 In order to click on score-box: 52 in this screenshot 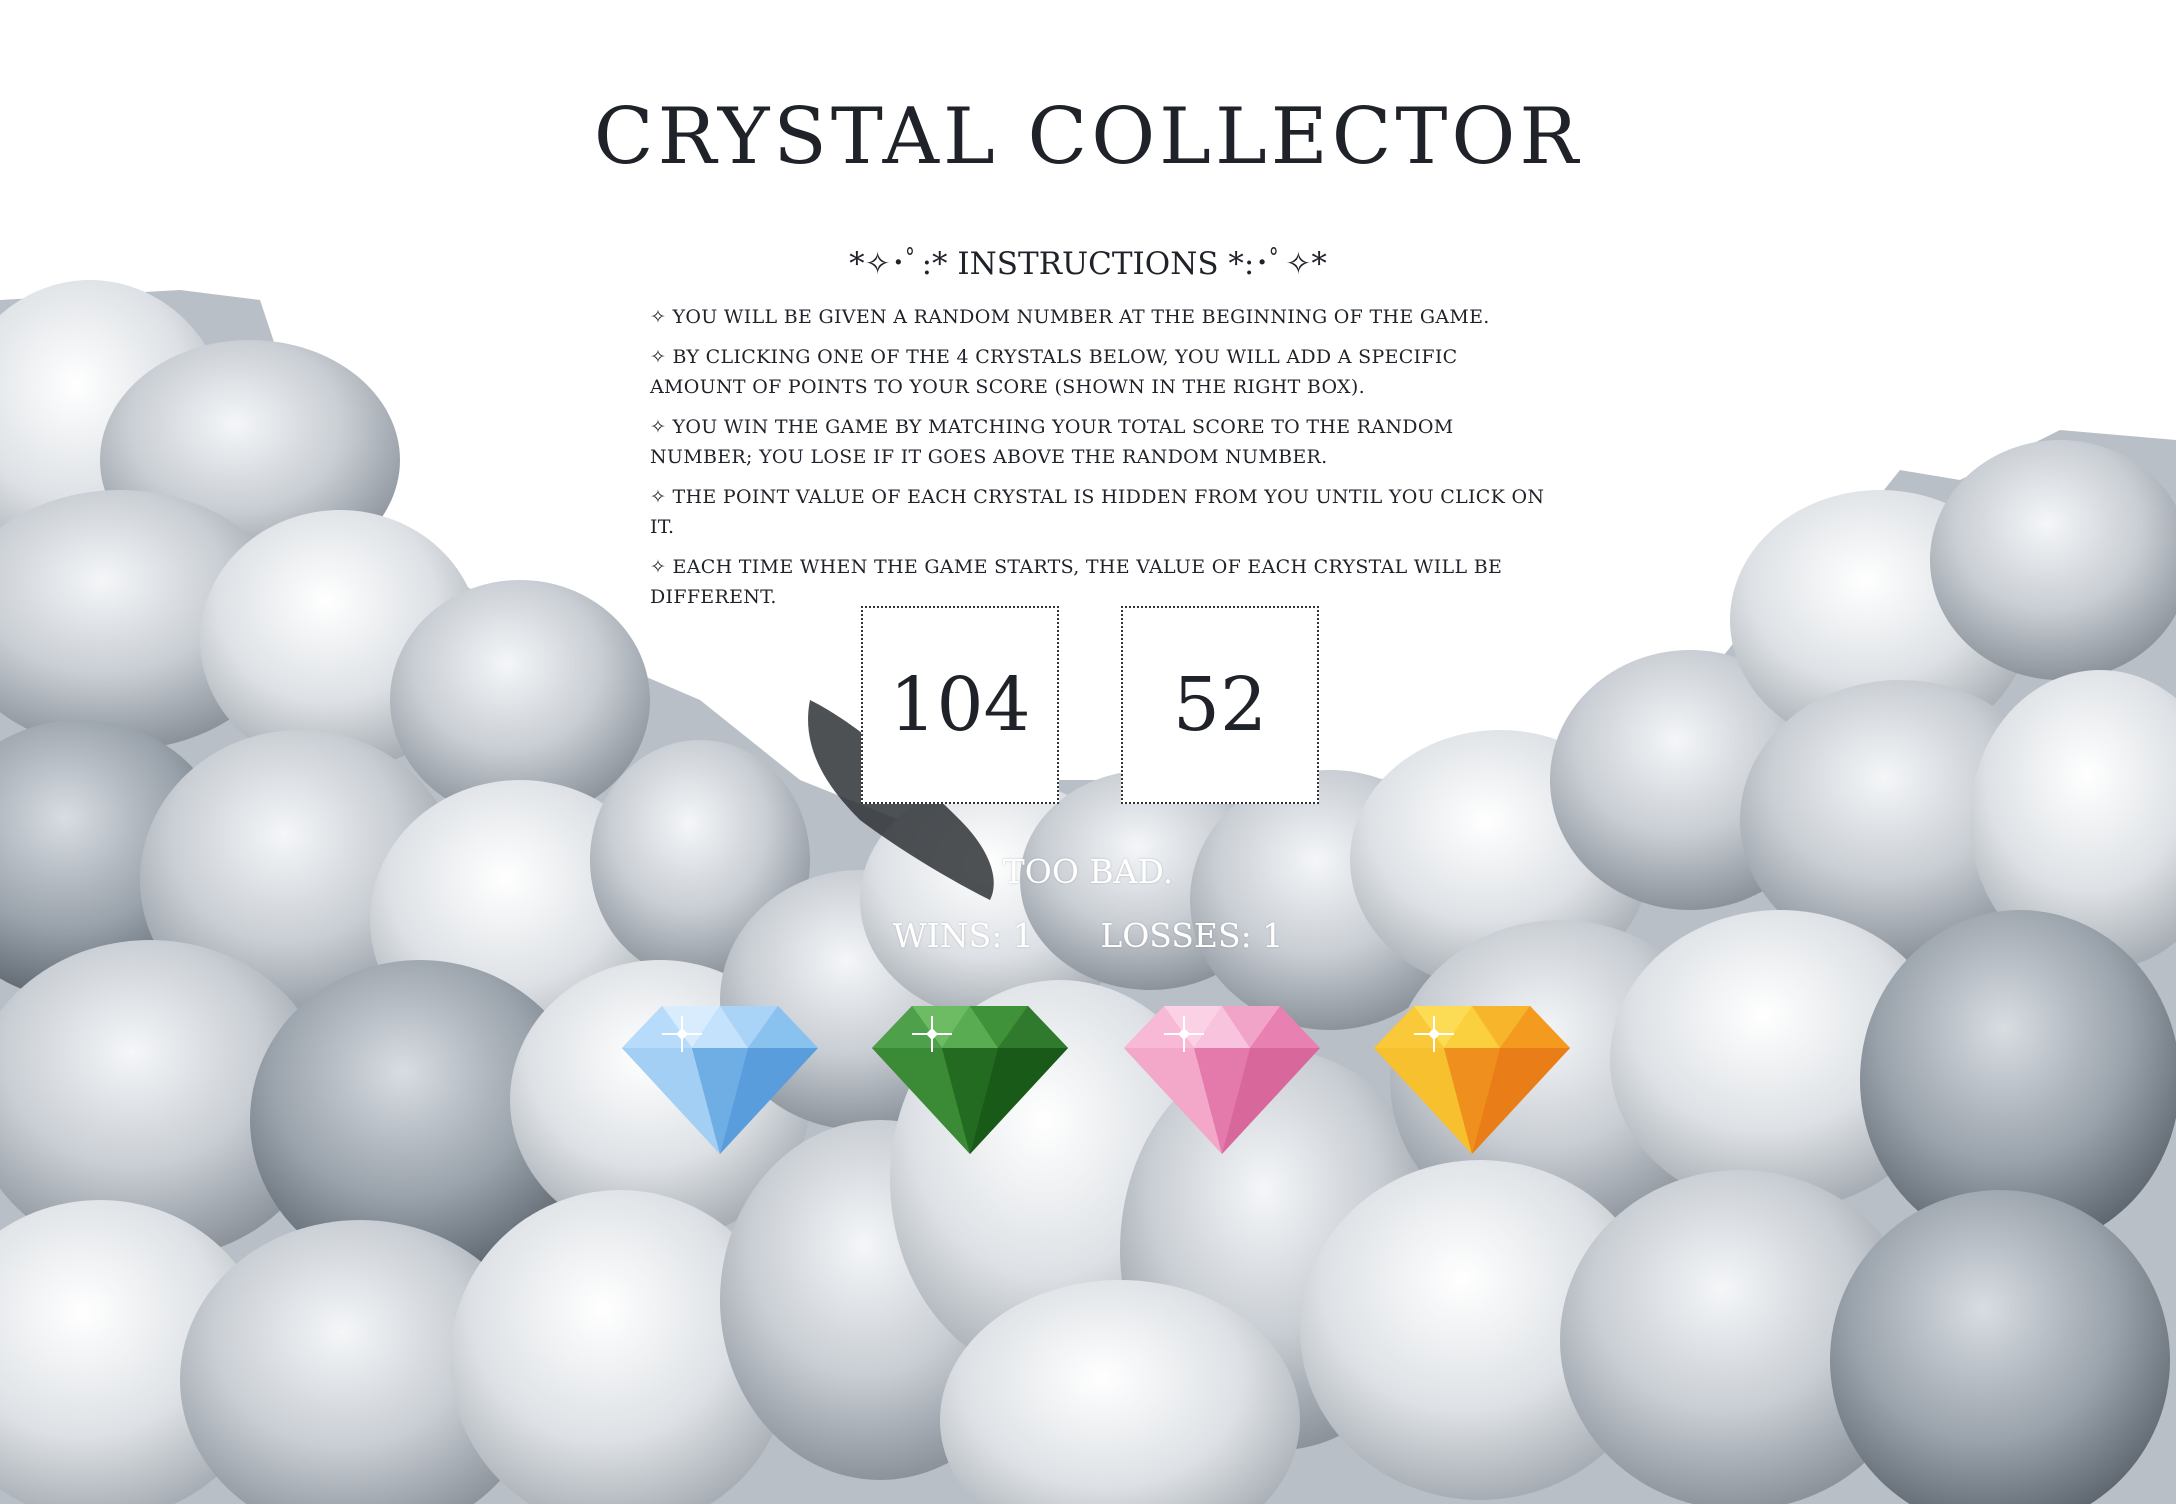, I will do `click(1220, 705)`.